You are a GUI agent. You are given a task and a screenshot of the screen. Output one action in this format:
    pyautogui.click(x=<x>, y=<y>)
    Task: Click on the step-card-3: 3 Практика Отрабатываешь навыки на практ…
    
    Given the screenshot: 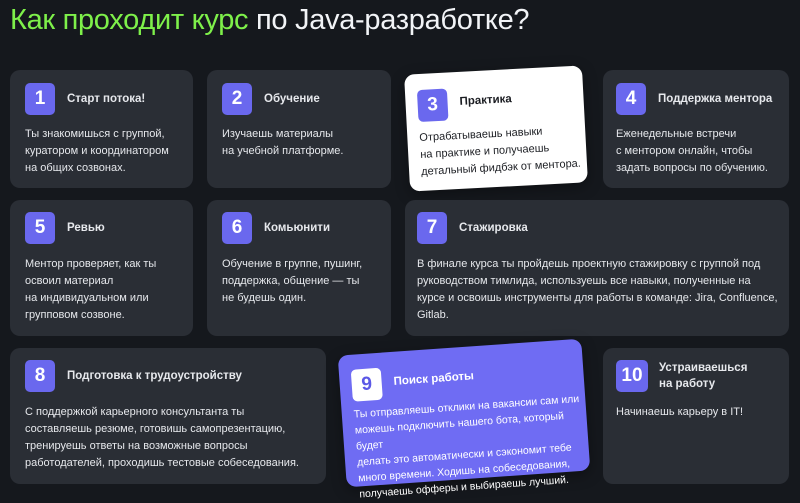 What is the action you would take?
    pyautogui.click(x=496, y=128)
    